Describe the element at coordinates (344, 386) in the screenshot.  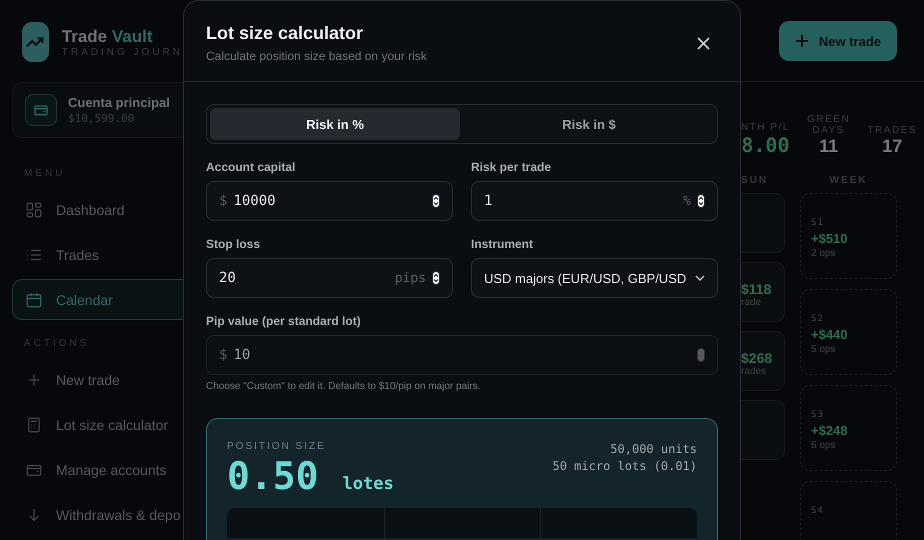
I see `help-text: Choose "Custom" to edit it. Defaults to $10/pip on major pairs.` at that location.